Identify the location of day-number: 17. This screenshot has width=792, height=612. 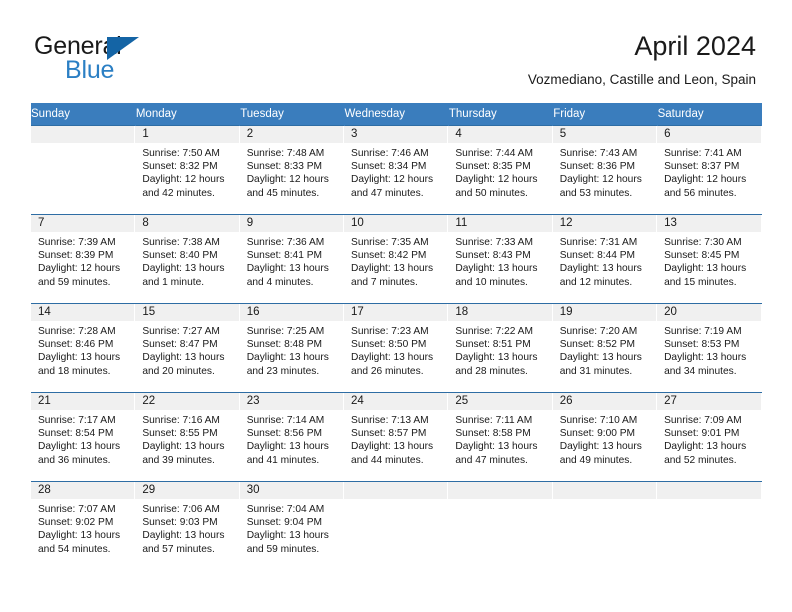
(396, 312).